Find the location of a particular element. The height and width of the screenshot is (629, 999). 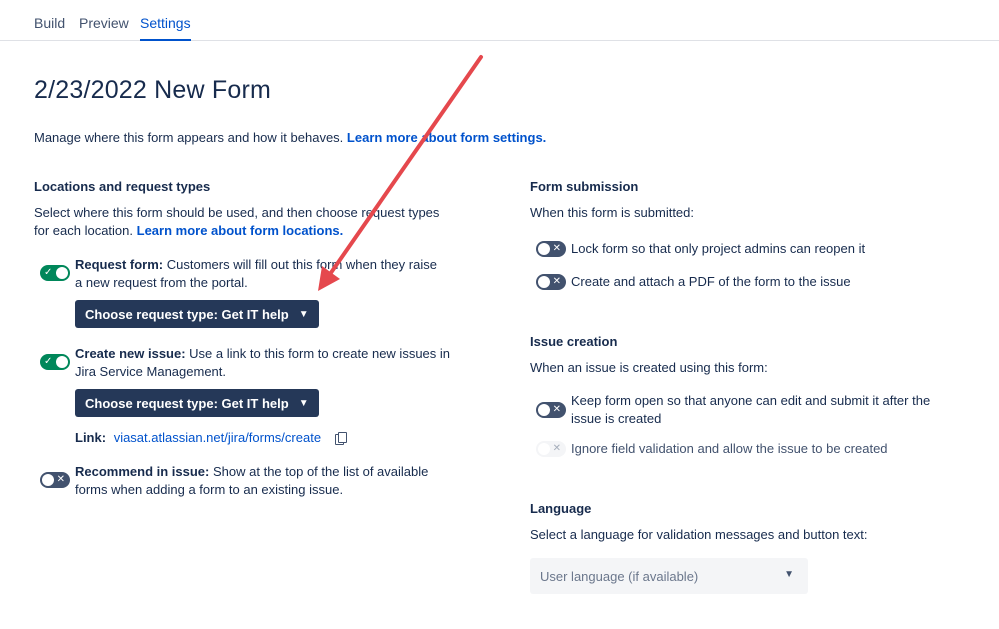

create-issue-toggle: ✓ is located at coordinates (55, 362).